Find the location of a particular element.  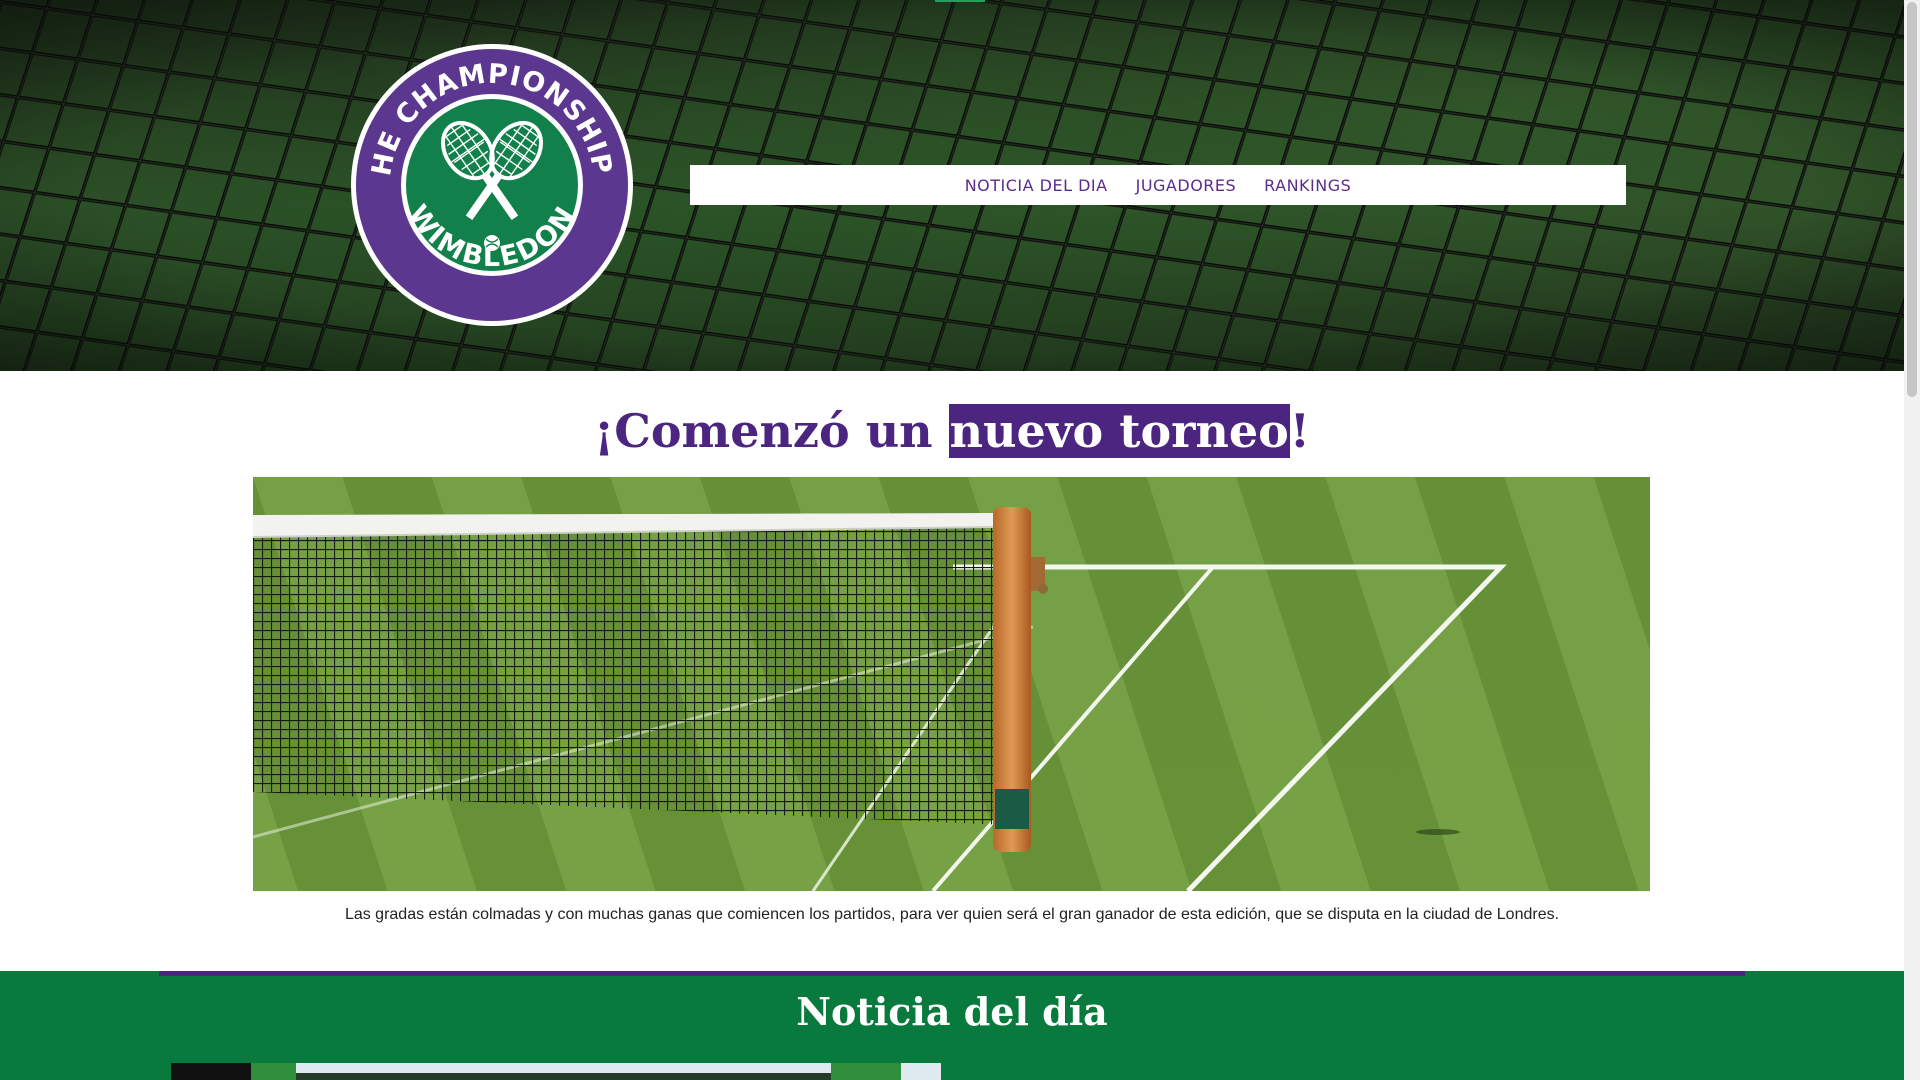

main-nav: NOTICIA DEL DIA JUGADORES RANKINGS is located at coordinates (1158, 185).